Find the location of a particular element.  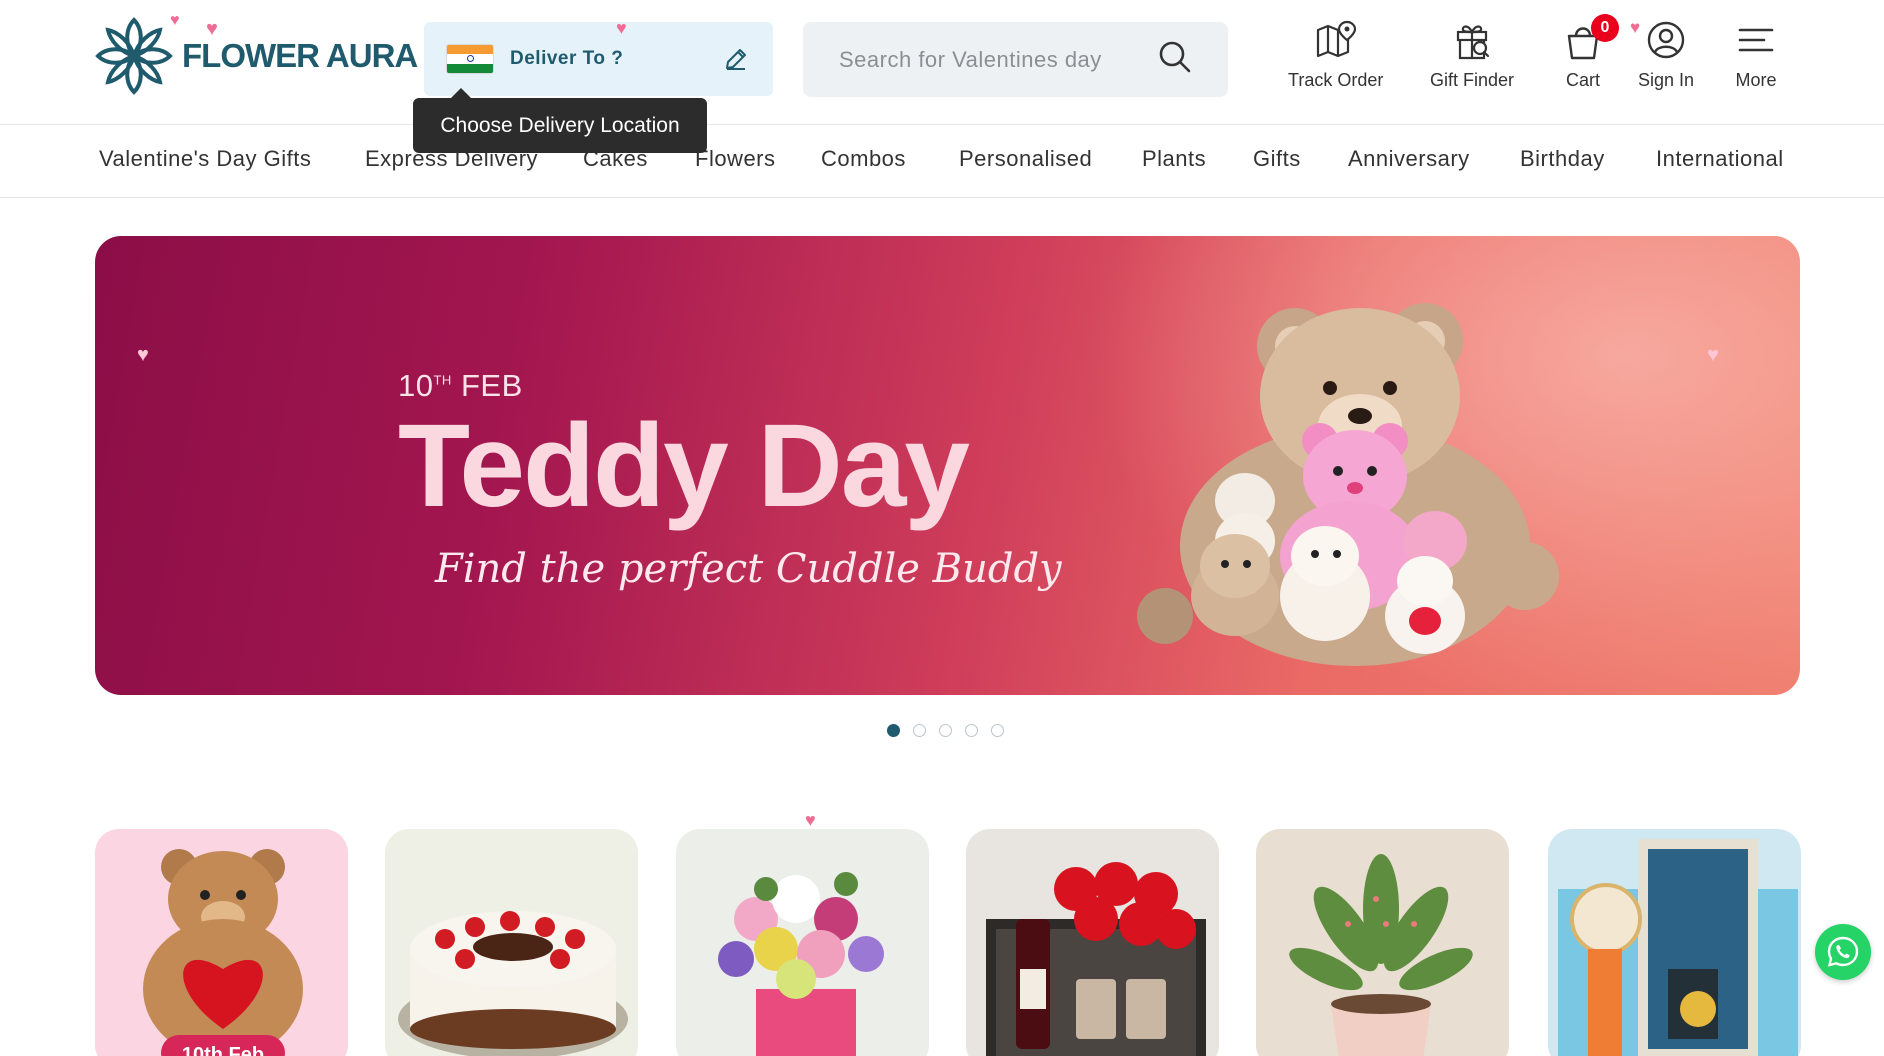

nav-item-international: International is located at coordinates (1720, 159).